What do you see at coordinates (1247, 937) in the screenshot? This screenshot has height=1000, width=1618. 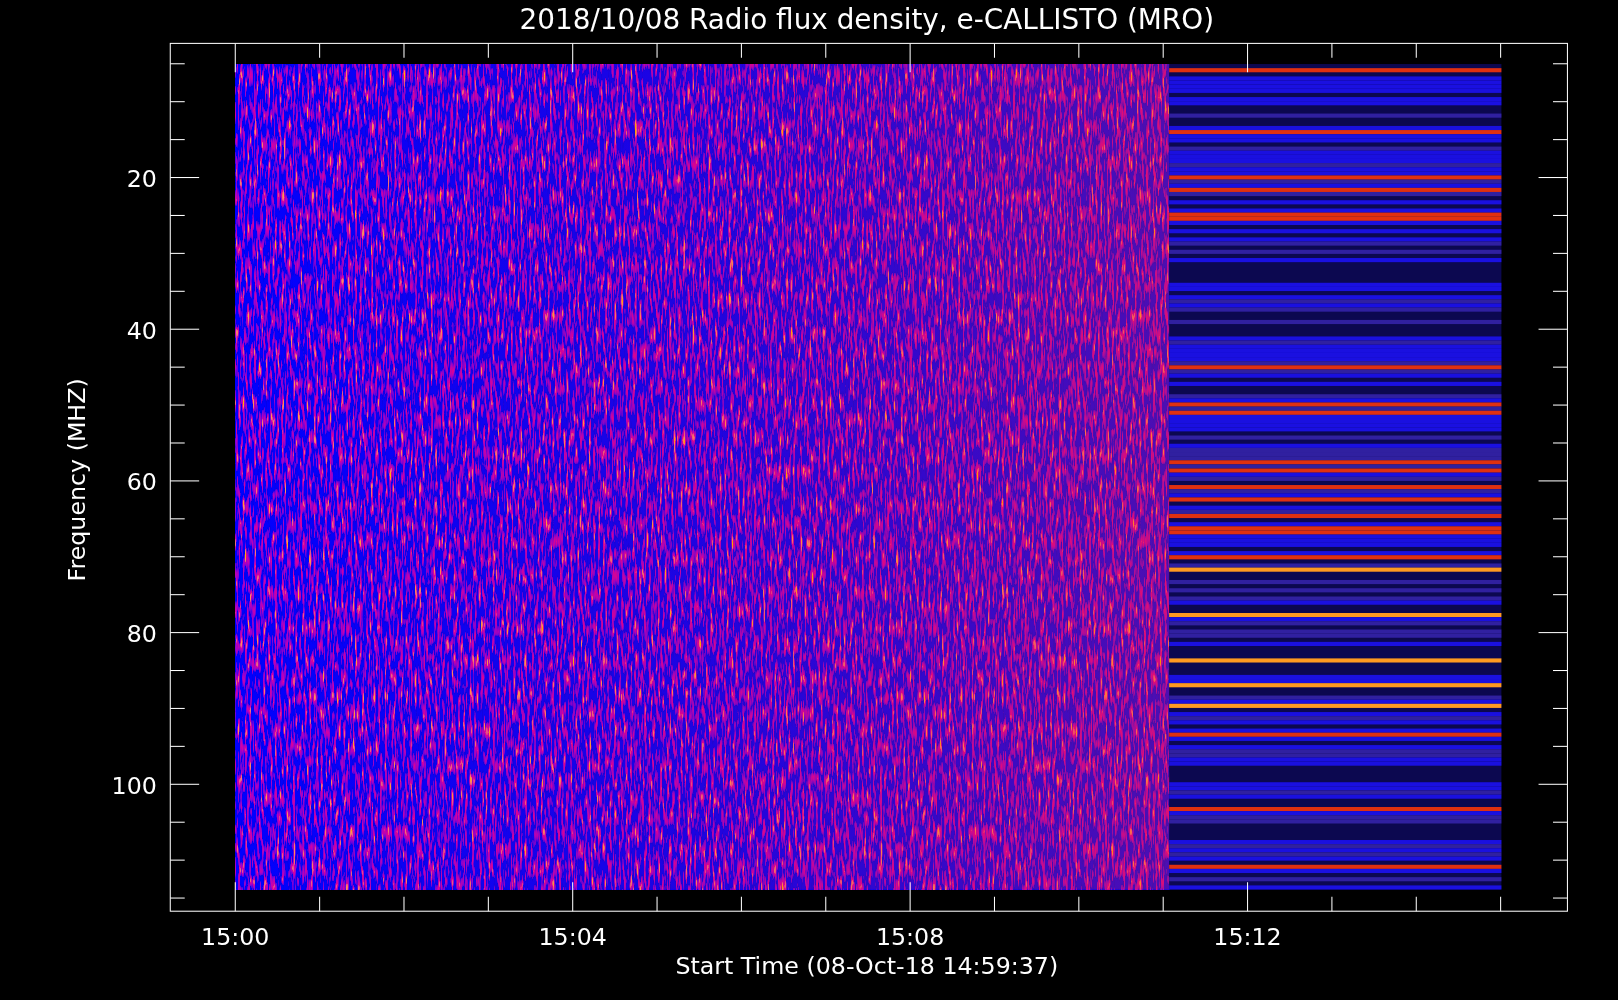 I see `x-tick-label: 15:12` at bounding box center [1247, 937].